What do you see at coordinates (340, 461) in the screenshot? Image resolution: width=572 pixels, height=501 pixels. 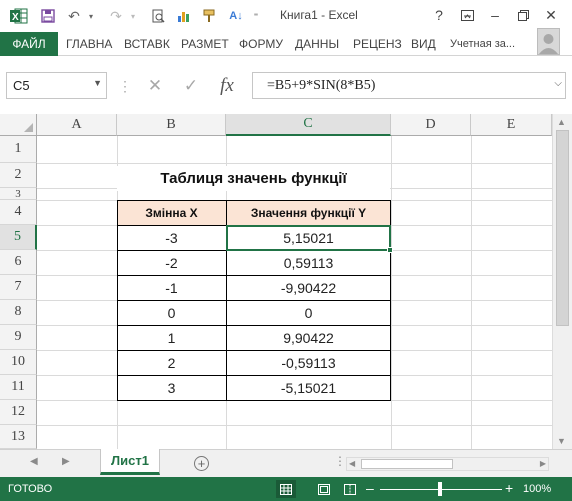 I see `tab-split-icon: ⋮` at bounding box center [340, 461].